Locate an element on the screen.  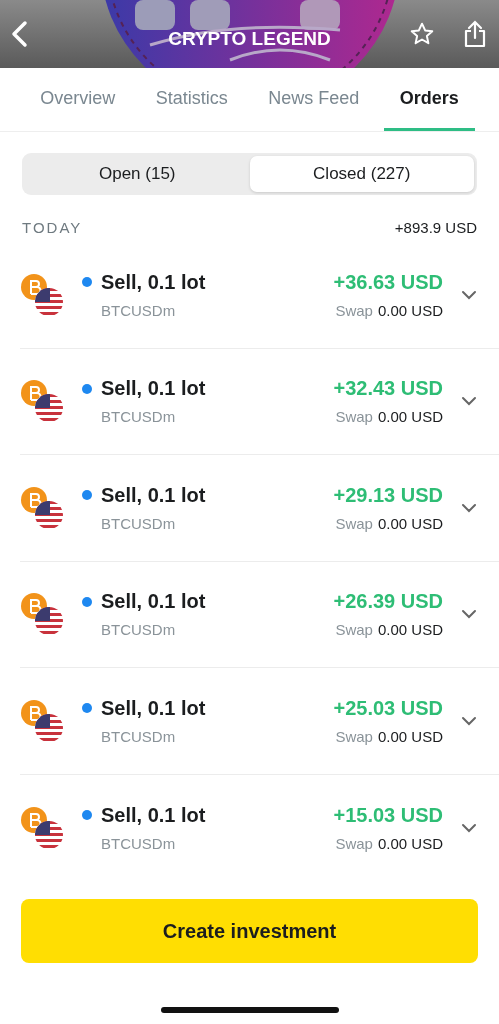
tab: Overview is located at coordinates (78, 99).